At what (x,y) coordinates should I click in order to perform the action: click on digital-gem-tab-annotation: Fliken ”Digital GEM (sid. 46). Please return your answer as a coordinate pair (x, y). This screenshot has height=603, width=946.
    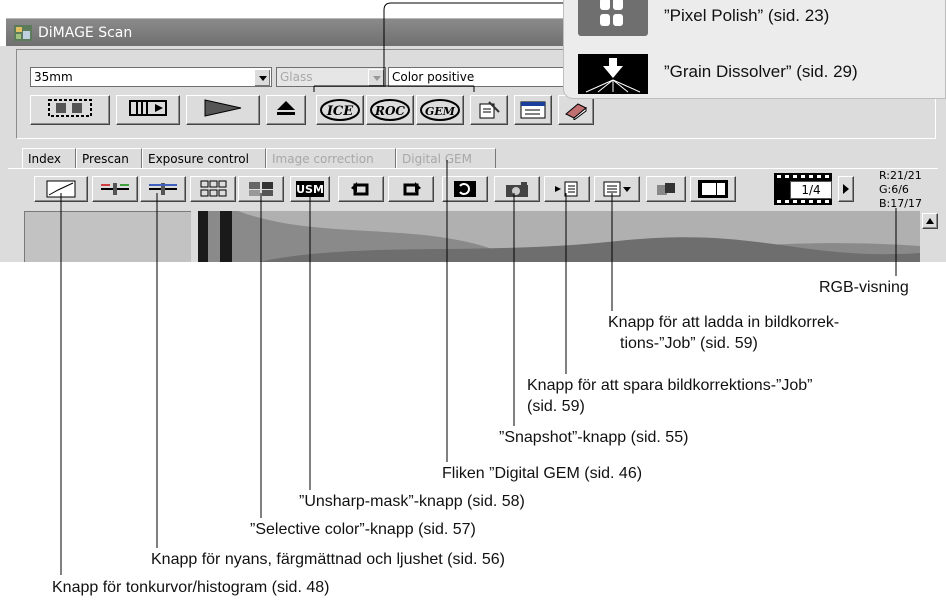
    Looking at the image, I should click on (542, 473).